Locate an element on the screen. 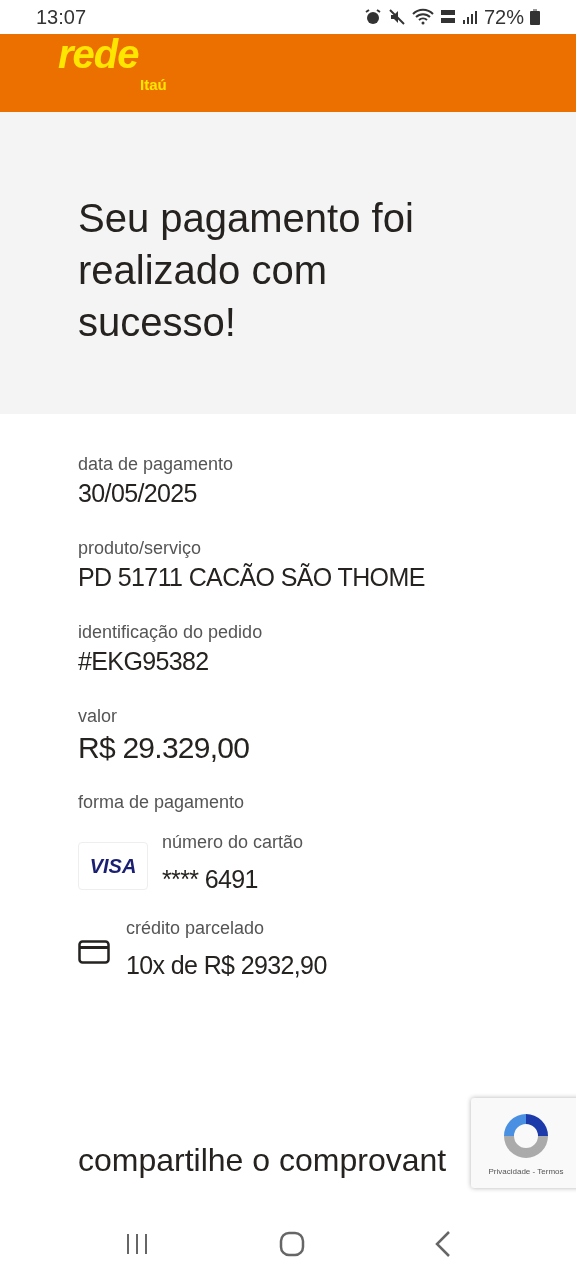  field-label: identificação do pedido is located at coordinates (171, 632).